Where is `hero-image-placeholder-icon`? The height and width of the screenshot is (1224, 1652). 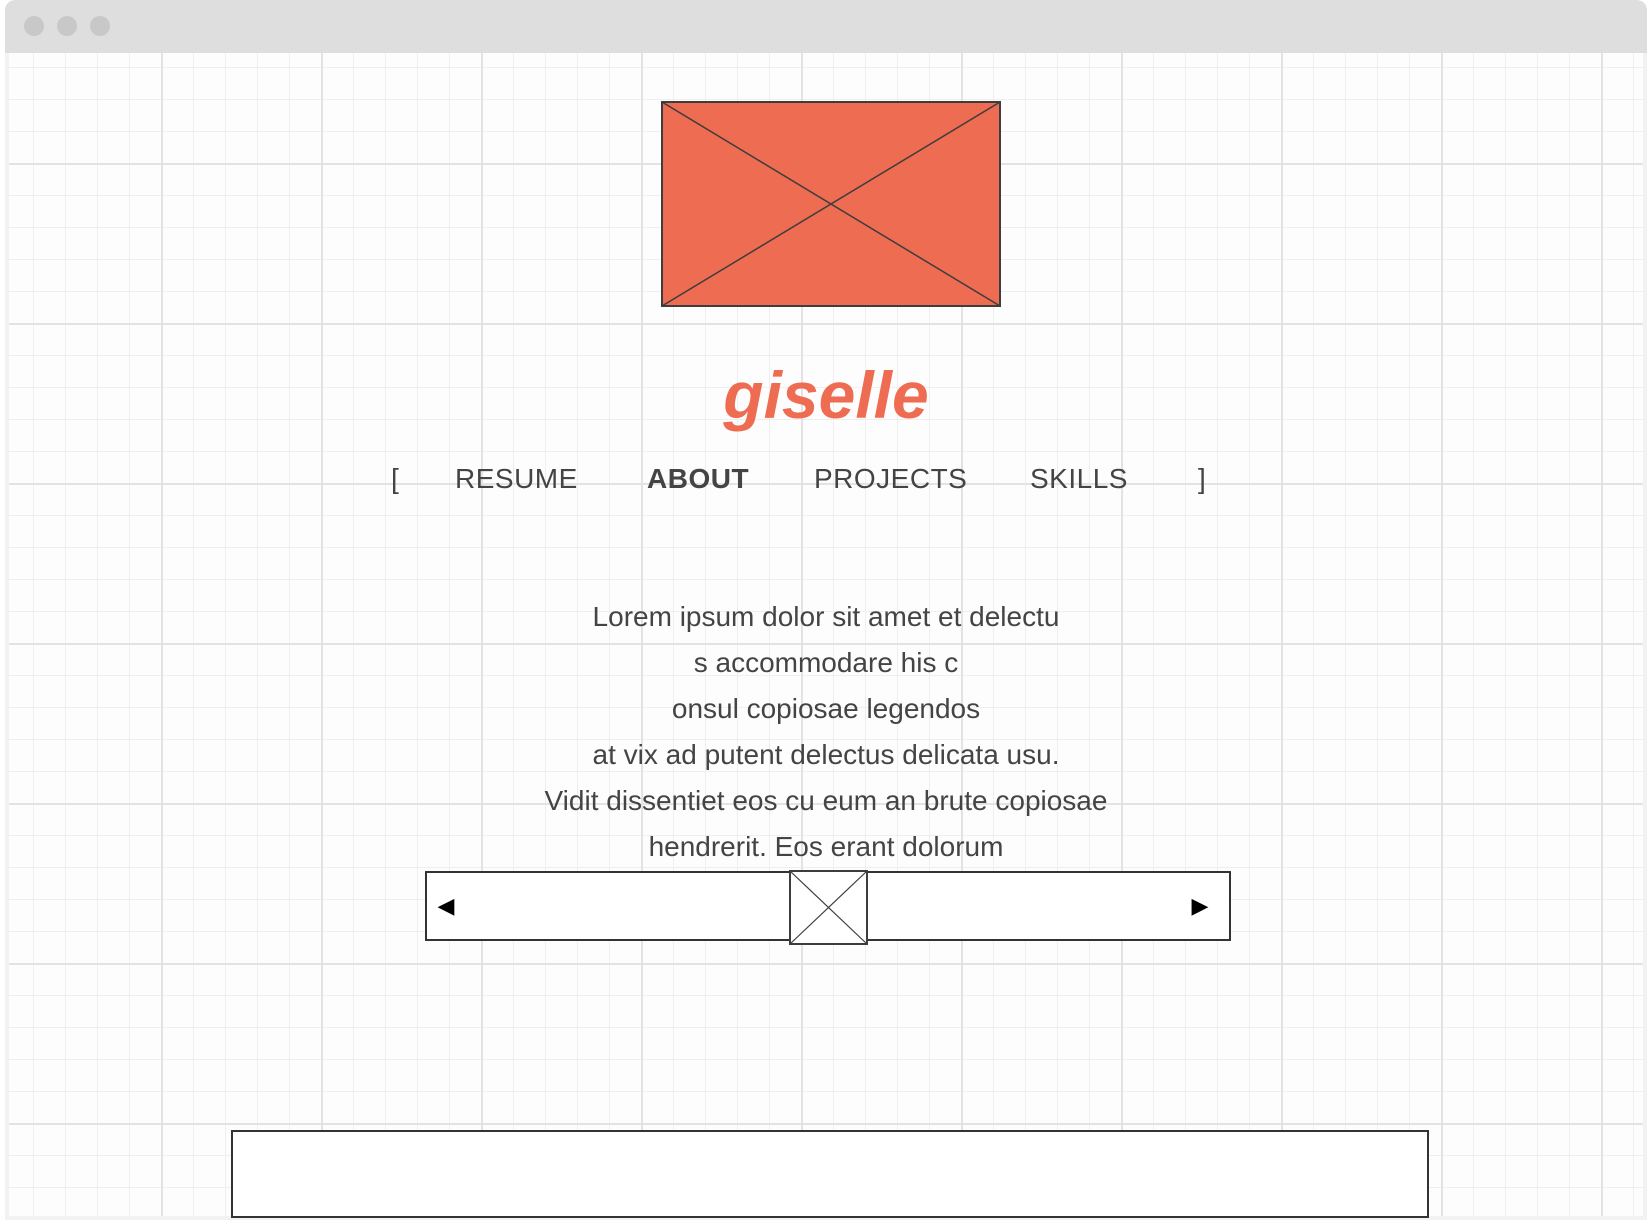
hero-image-placeholder-icon is located at coordinates (831, 204).